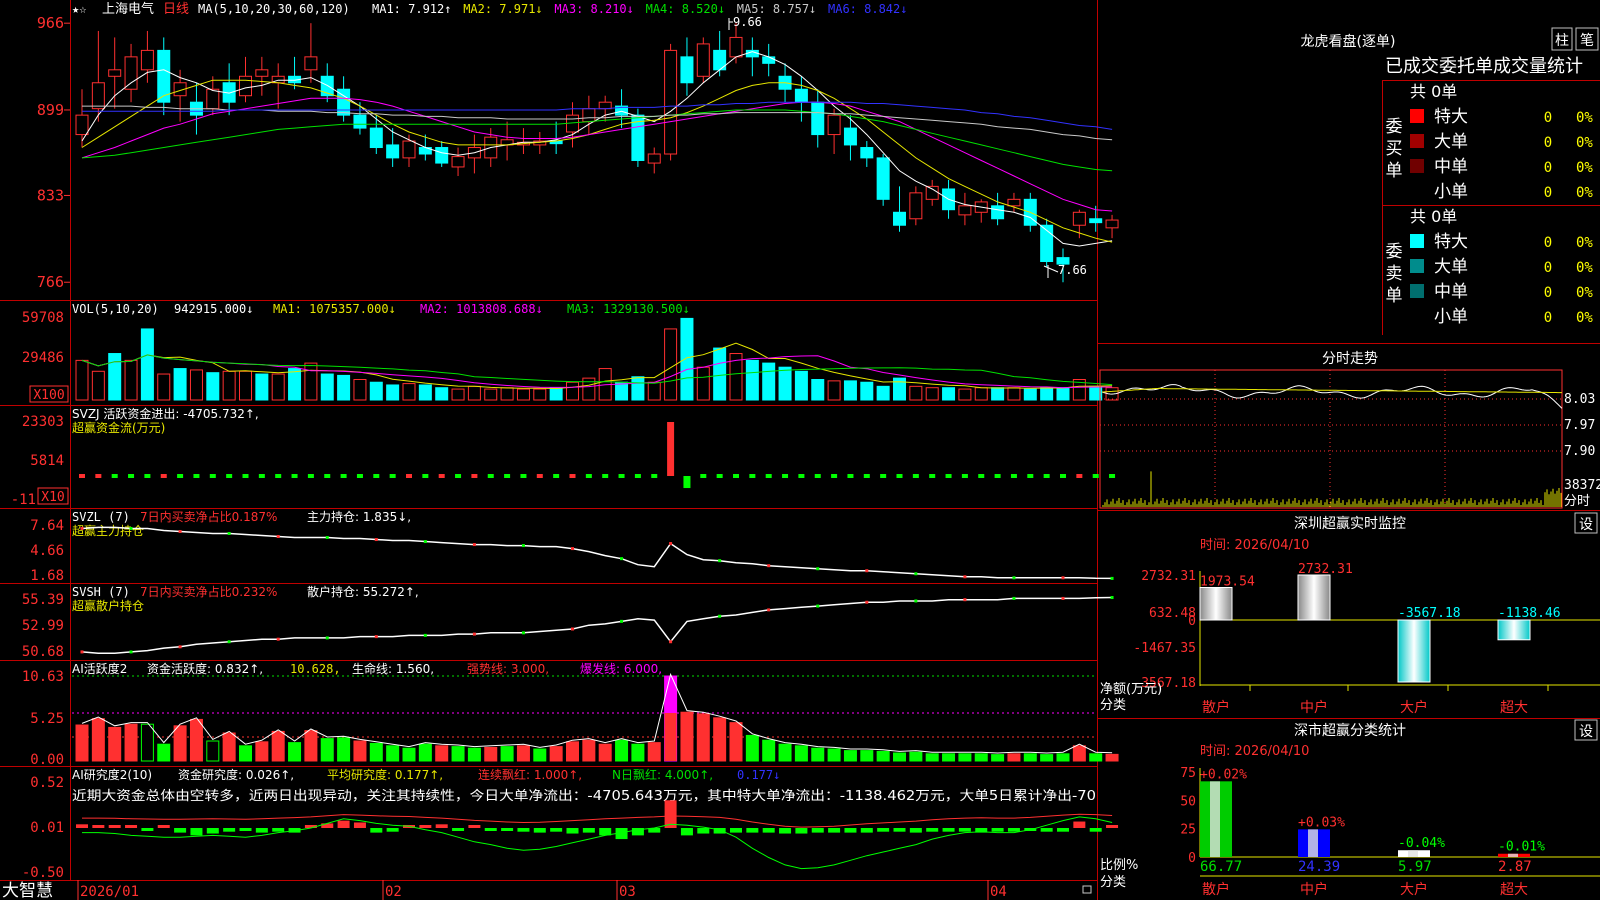 This screenshot has width=1600, height=900. Describe the element at coordinates (176, 9) in the screenshot. I see `period-label: 日线` at that location.